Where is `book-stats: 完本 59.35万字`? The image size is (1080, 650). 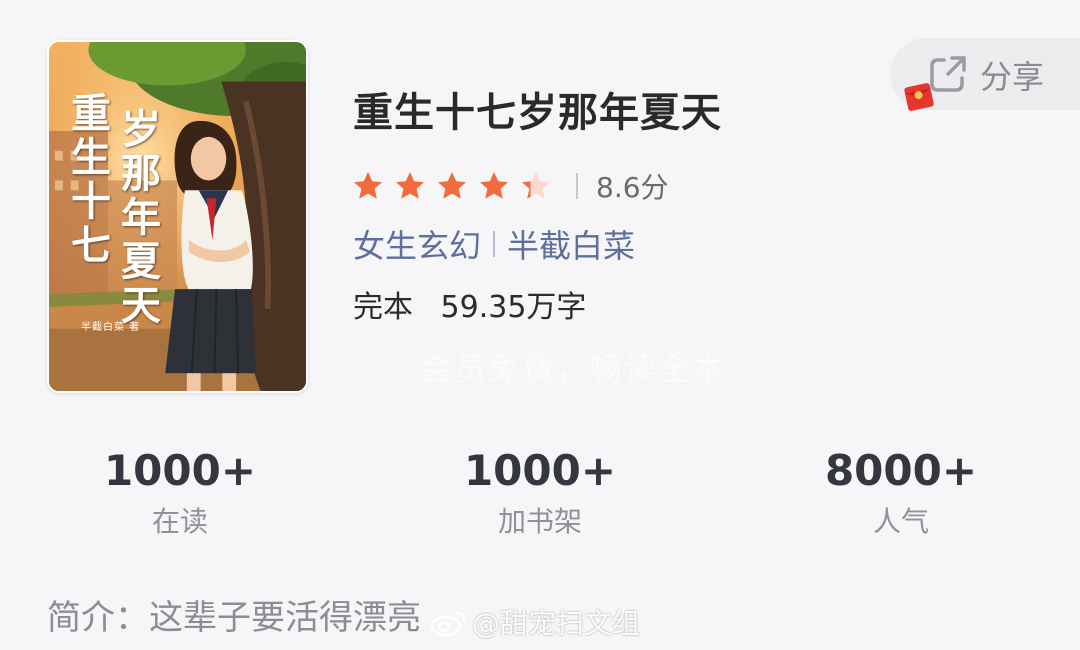 book-stats: 完本 59.35万字 is located at coordinates (469, 304).